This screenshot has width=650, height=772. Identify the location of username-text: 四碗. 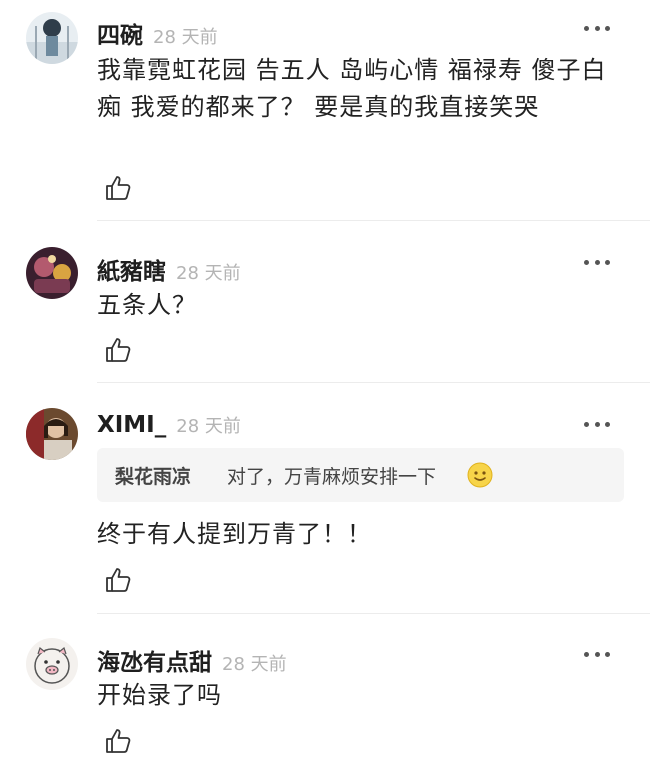
(120, 36).